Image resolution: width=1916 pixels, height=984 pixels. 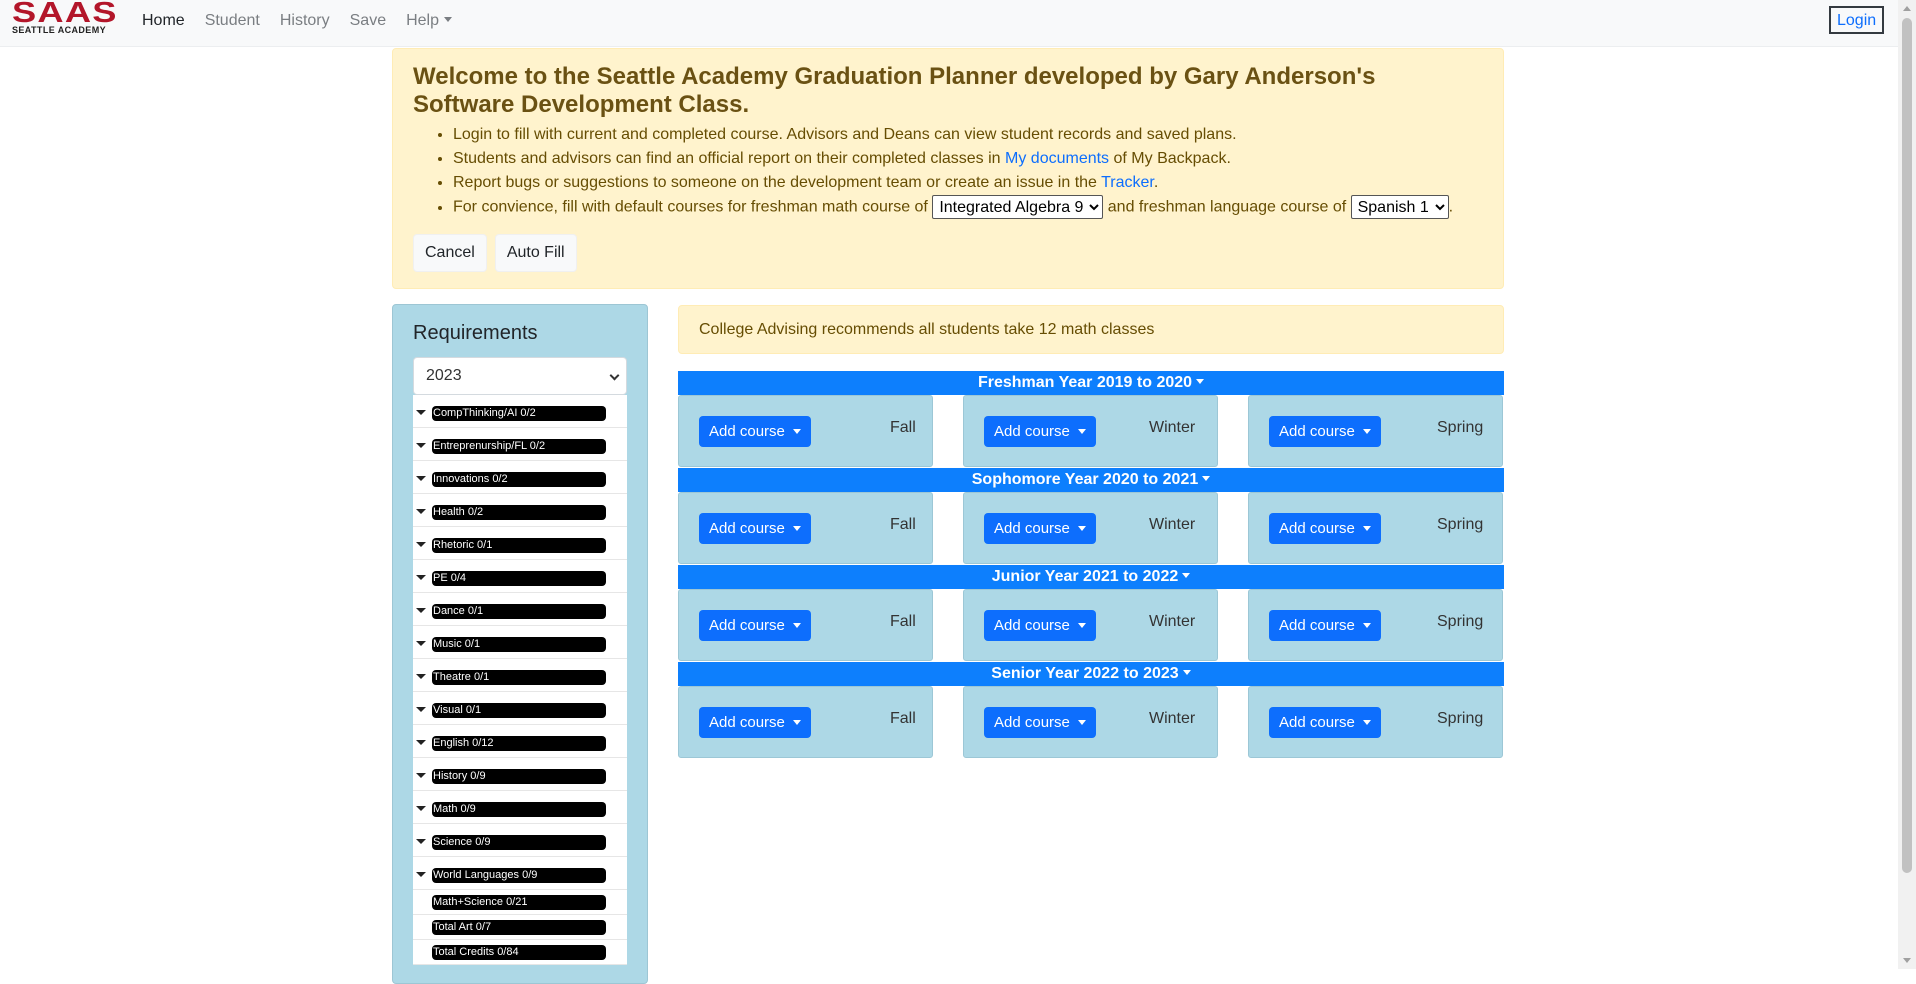 What do you see at coordinates (232, 21) in the screenshot?
I see `nav-student: Student` at bounding box center [232, 21].